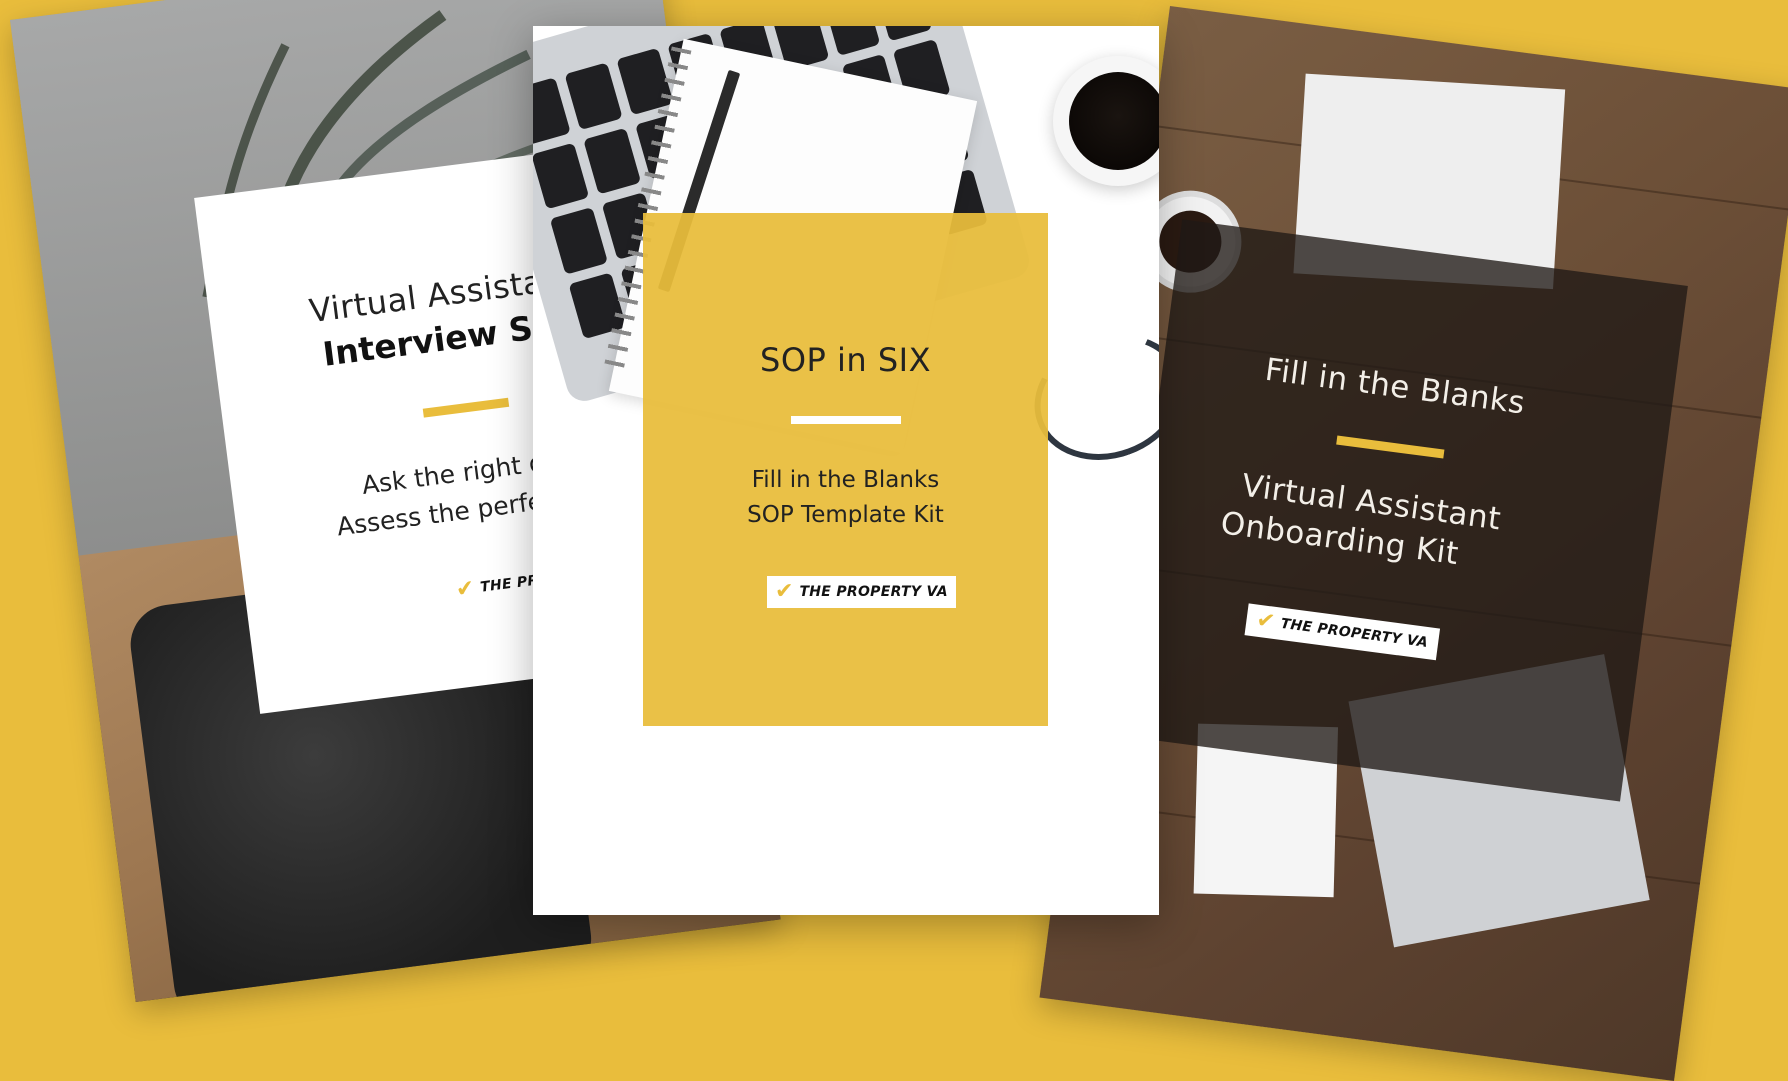 This screenshot has width=1788, height=1081. What do you see at coordinates (845, 515) in the screenshot?
I see `subtitle-line-2: SOP Template Kit` at bounding box center [845, 515].